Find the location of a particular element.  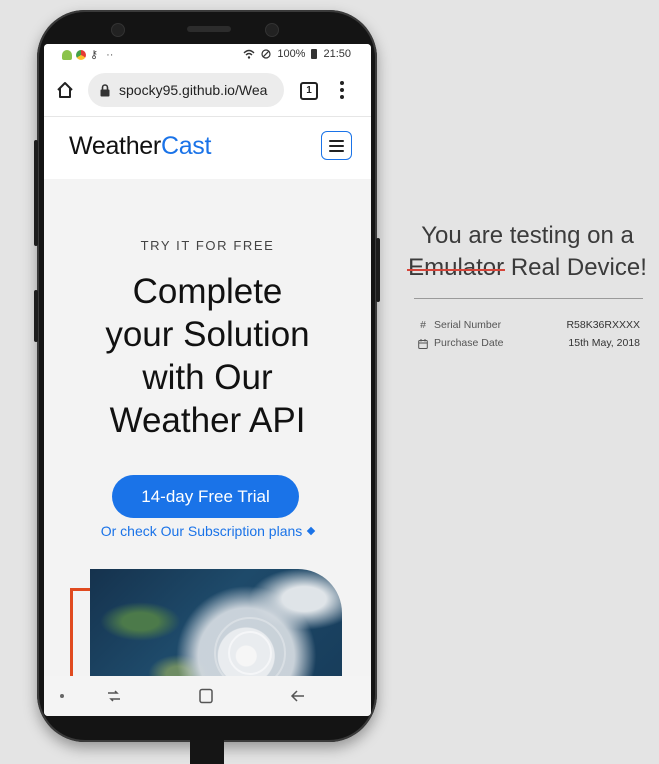

recent-apps-icon is located at coordinates (114, 696).